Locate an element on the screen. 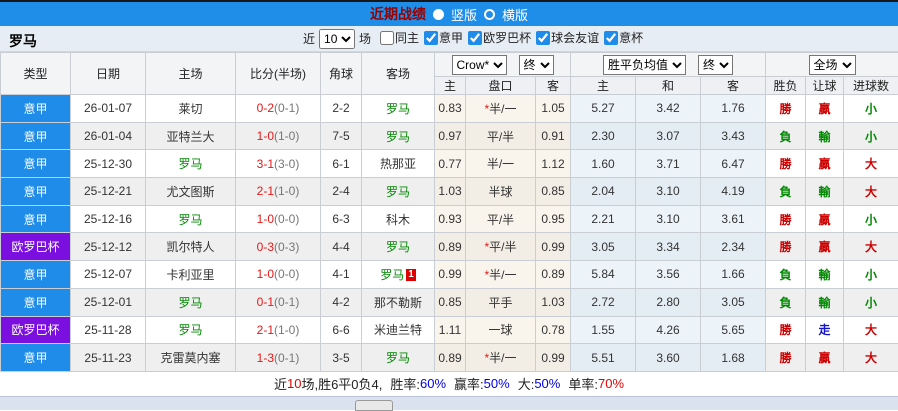 The height and width of the screenshot is (411, 898). odds-away-cell: 1.03 is located at coordinates (553, 302).